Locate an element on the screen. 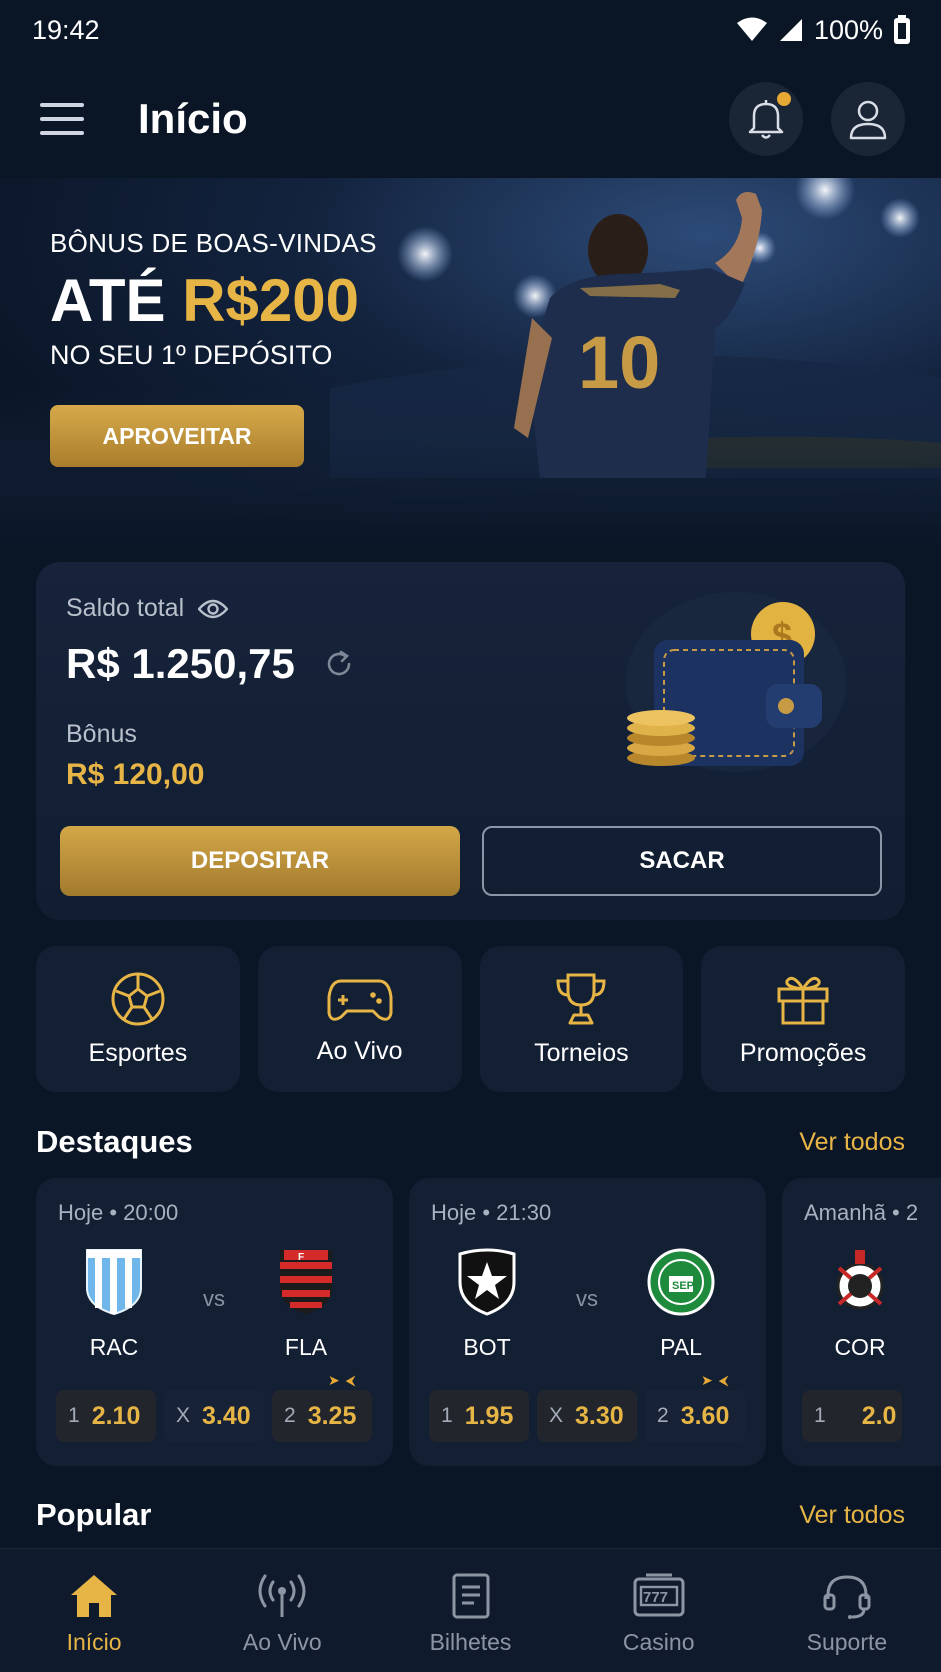 This screenshot has width=941, height=1672. nav-item-tickets: Bilhetes is located at coordinates (470, 1610).